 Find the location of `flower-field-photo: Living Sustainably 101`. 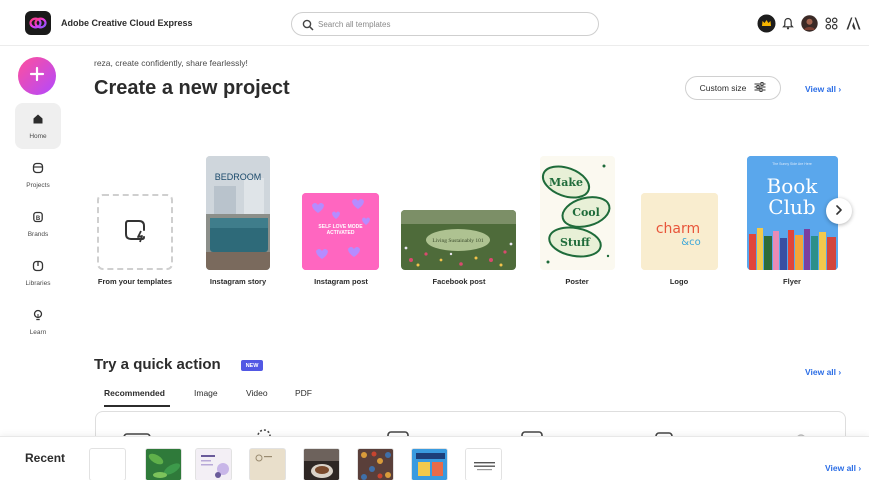

flower-field-photo: Living Sustainably 101 is located at coordinates (458, 240).